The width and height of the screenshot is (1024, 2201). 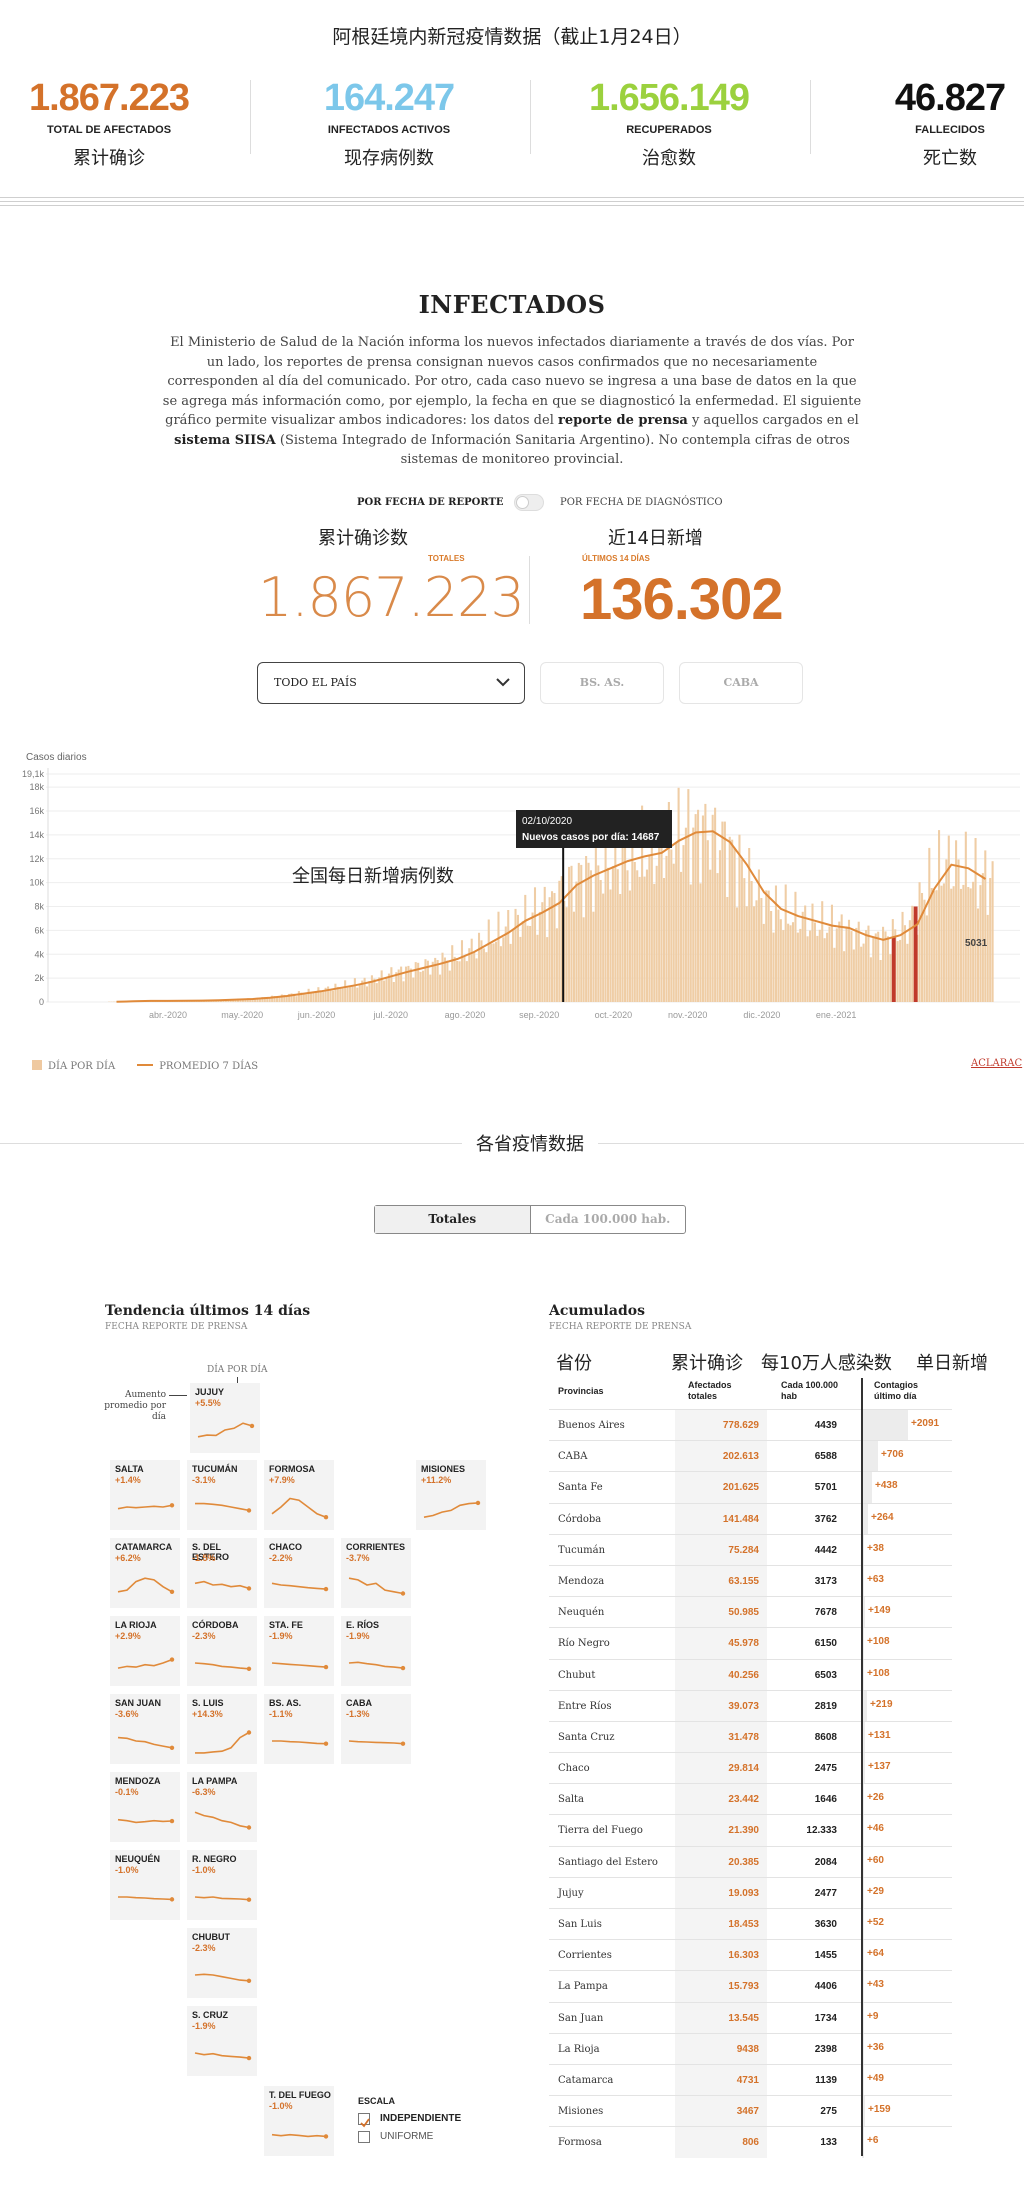 I want to click on table-row: CABA 202.613 6588 +706, so click(x=750, y=1456).